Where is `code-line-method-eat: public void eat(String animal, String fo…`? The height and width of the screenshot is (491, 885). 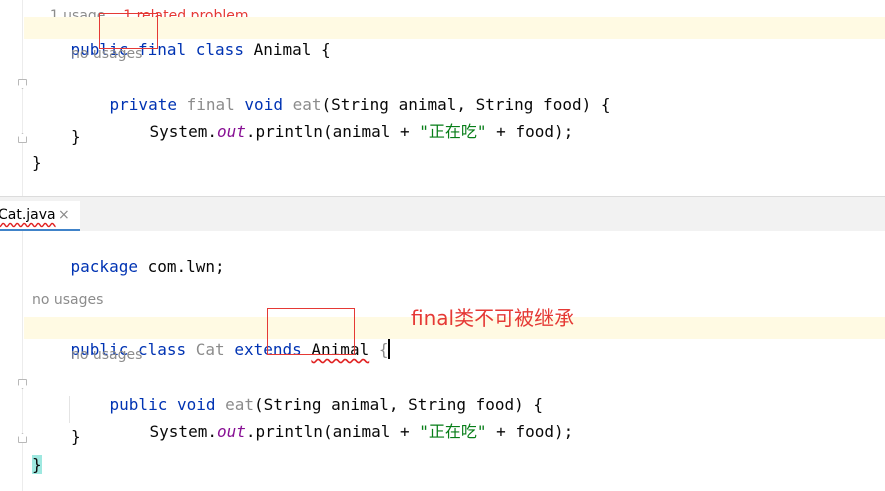
code-line-method-eat: public void eat(String animal, String fo… is located at coordinates (478, 393).